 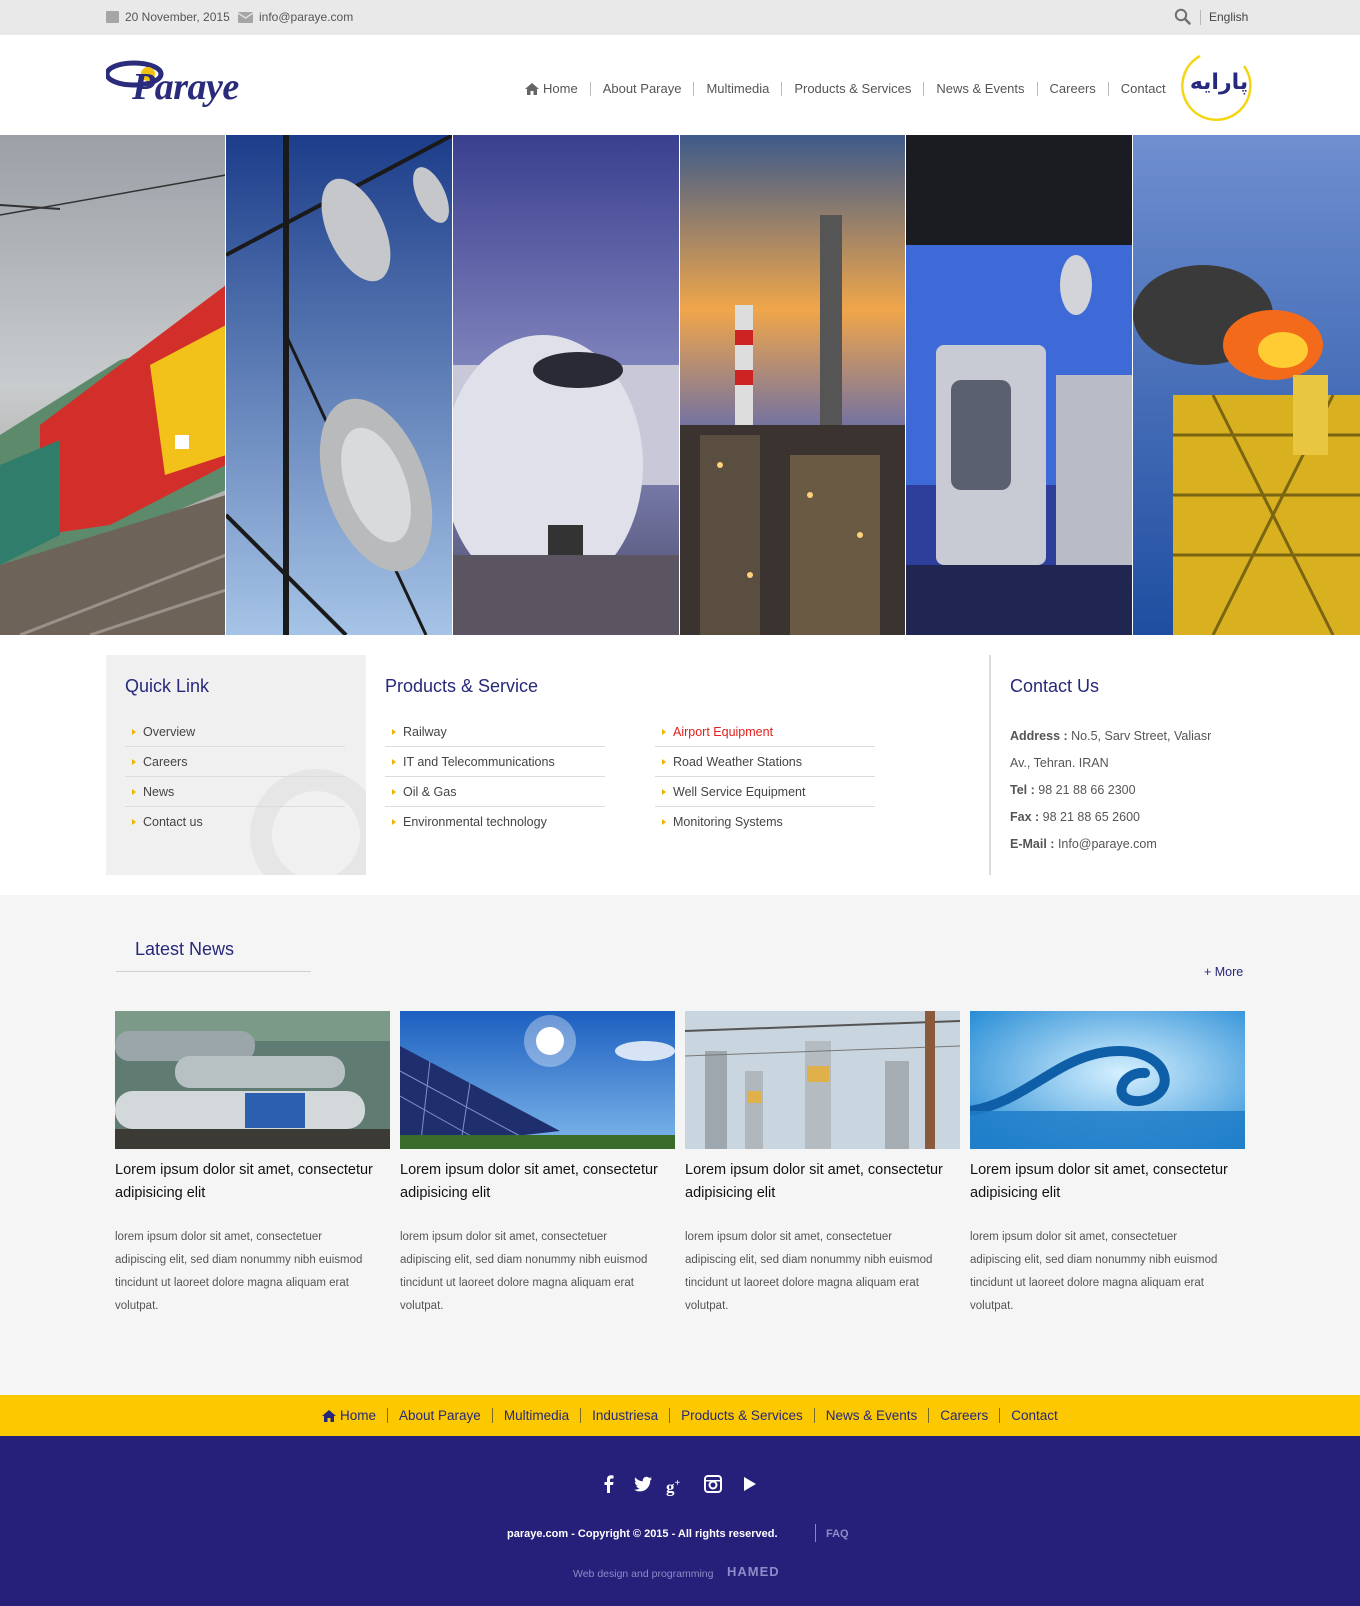 I want to click on designer-logo: HAMED, so click(x=753, y=1571).